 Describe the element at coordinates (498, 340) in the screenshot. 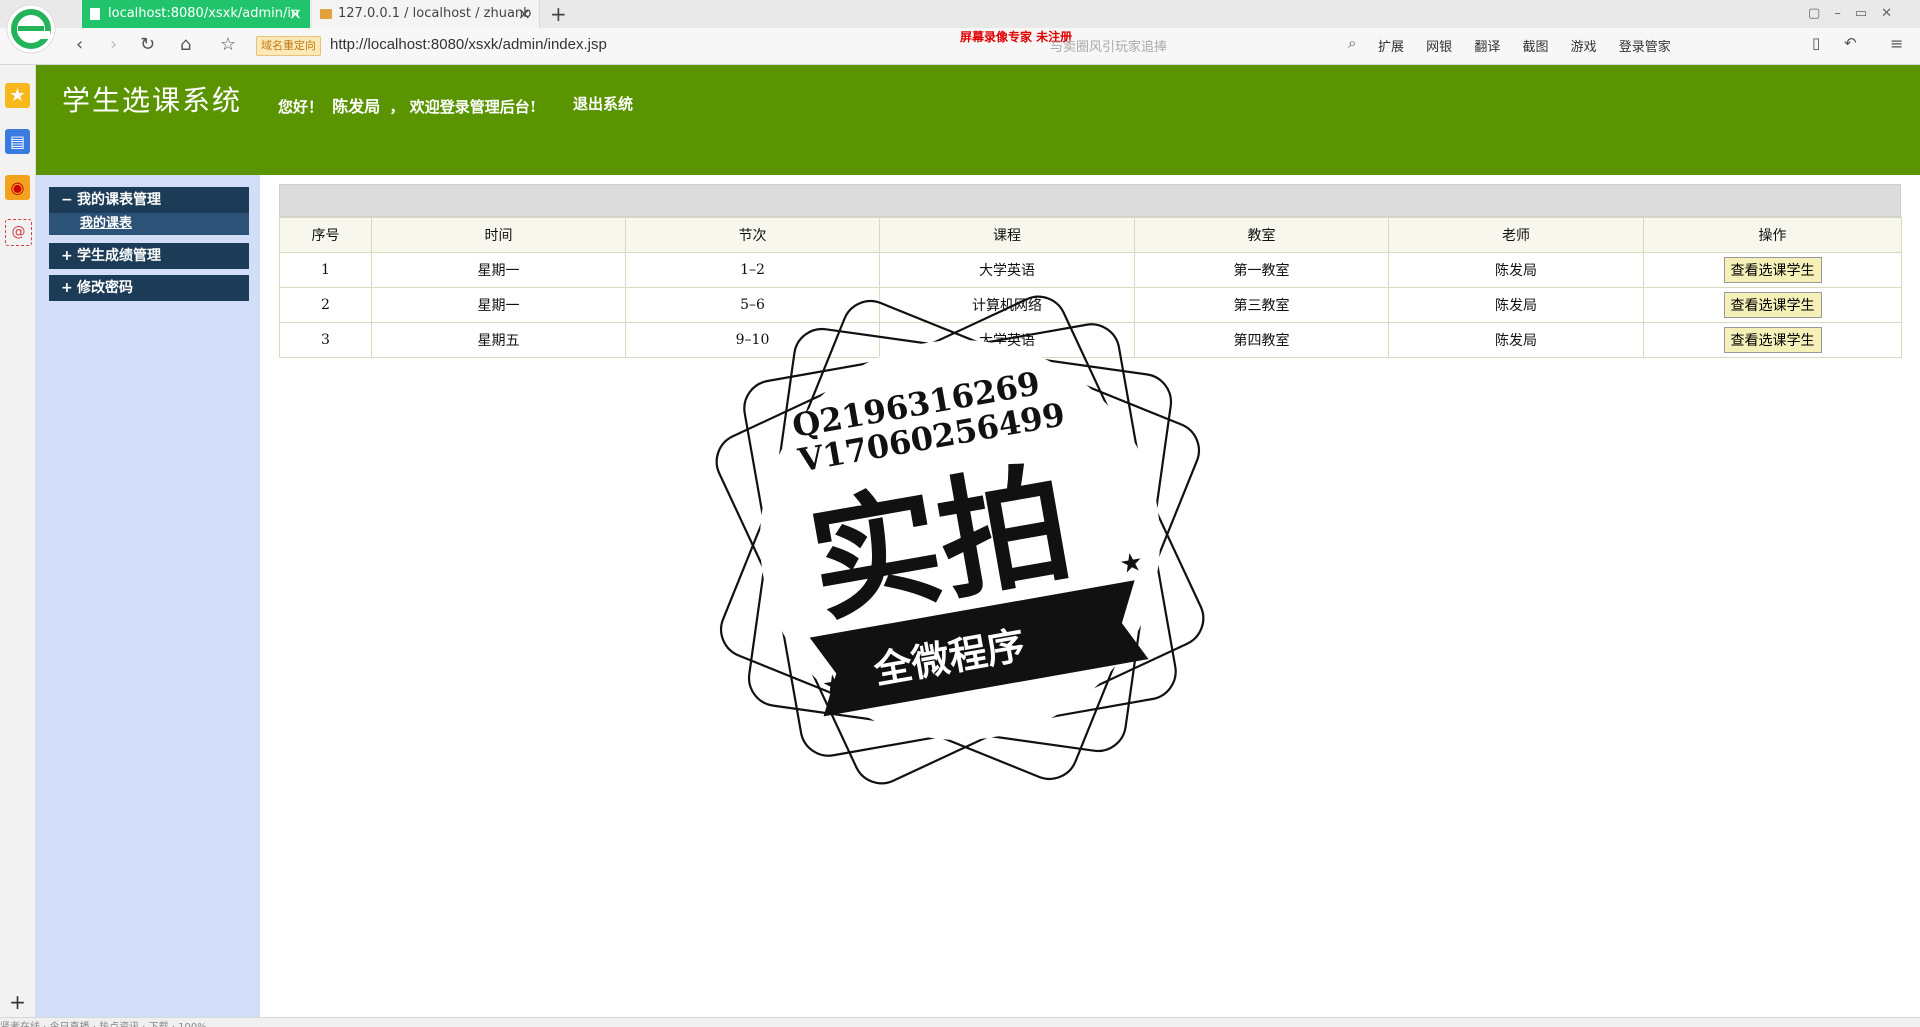

I see `cell-day: 星期五` at that location.